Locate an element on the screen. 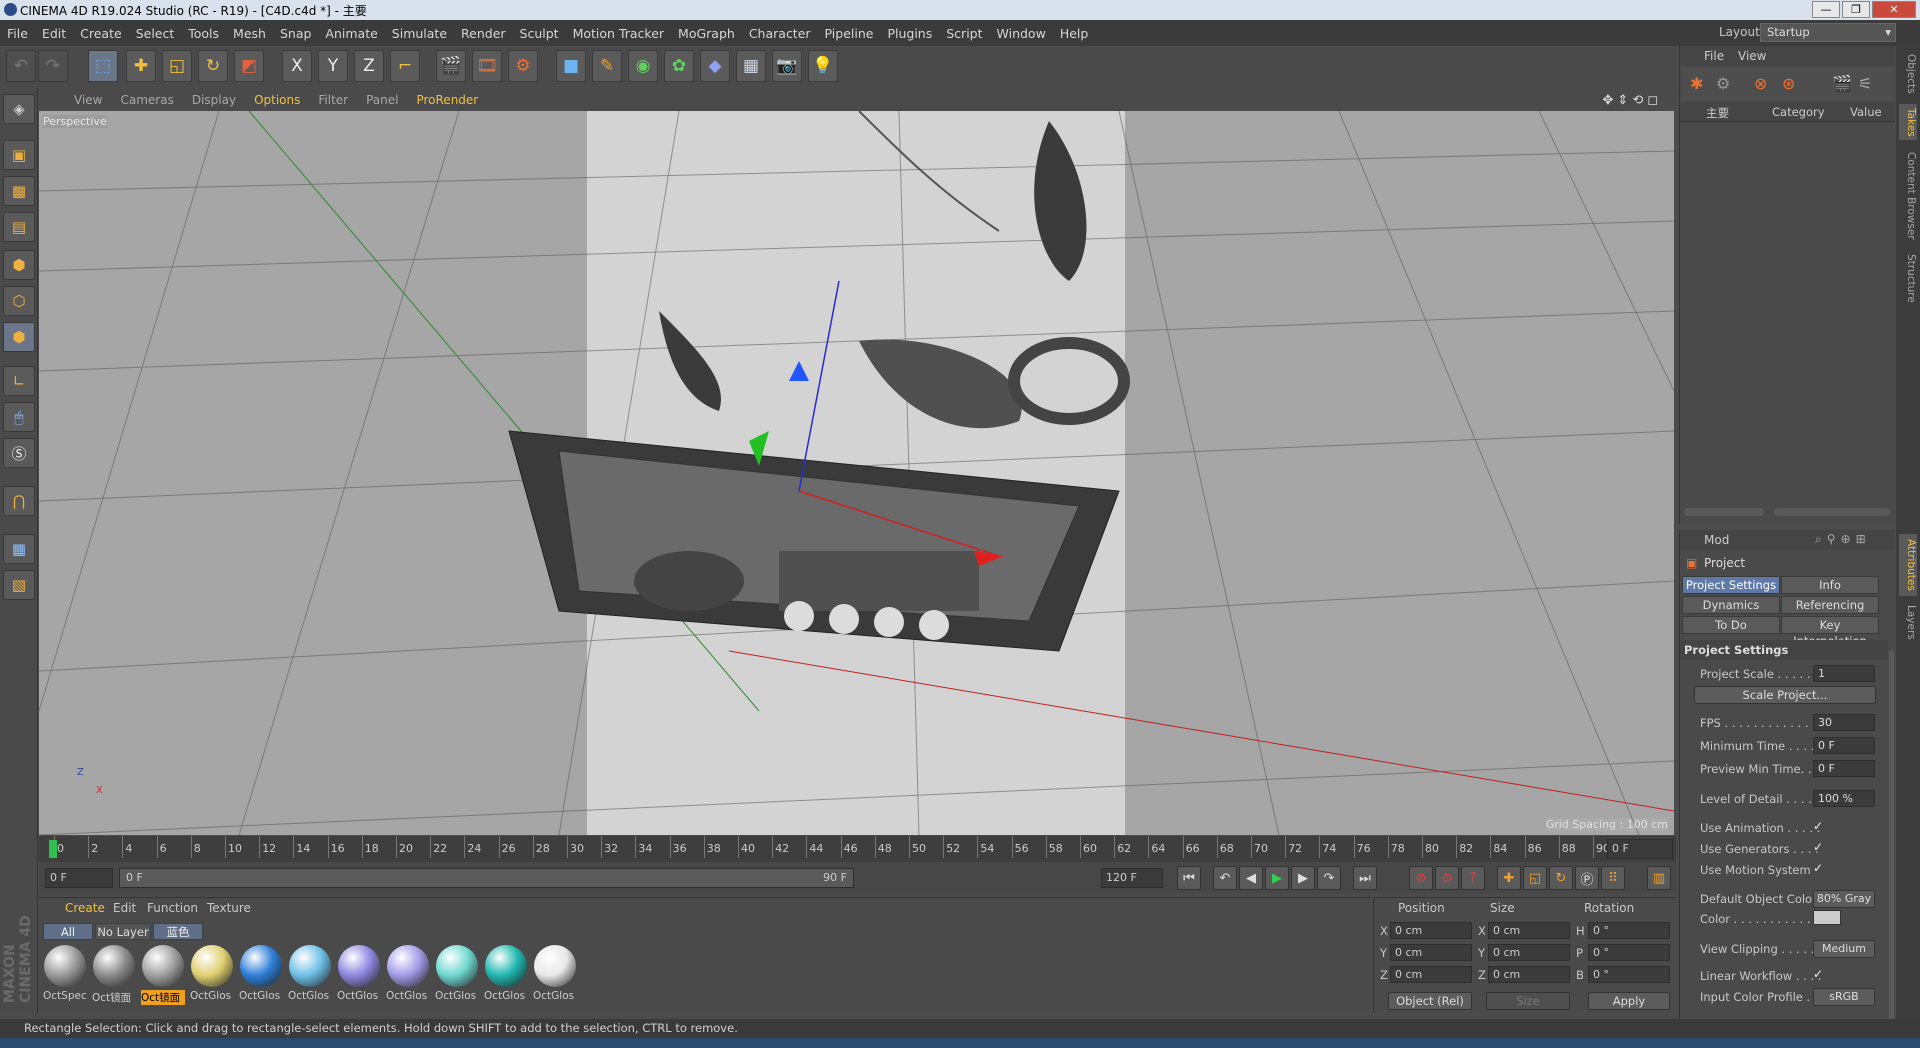 Image resolution: width=1920 pixels, height=1048 pixels. default-object-color-select: 80% Gray is located at coordinates (1844, 899).